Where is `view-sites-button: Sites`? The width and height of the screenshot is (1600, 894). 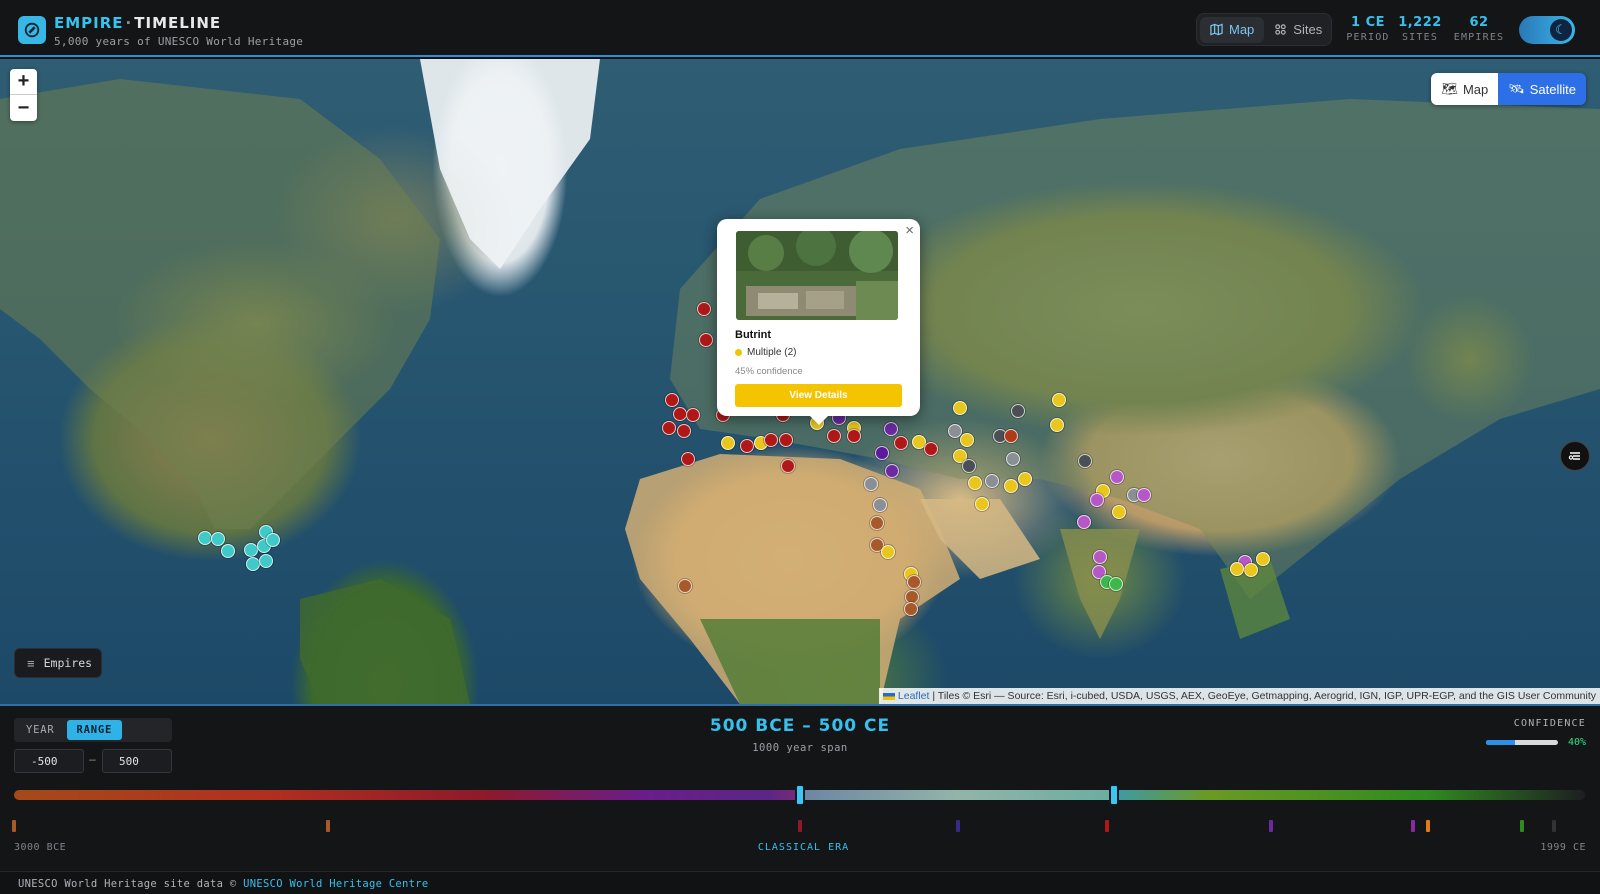 view-sites-button: Sites is located at coordinates (1298, 30).